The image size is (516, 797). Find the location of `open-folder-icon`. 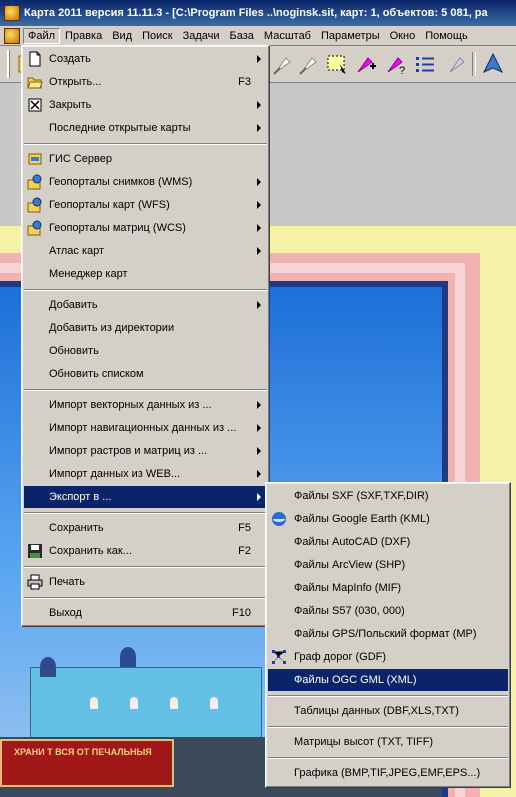

open-folder-icon is located at coordinates (35, 82).